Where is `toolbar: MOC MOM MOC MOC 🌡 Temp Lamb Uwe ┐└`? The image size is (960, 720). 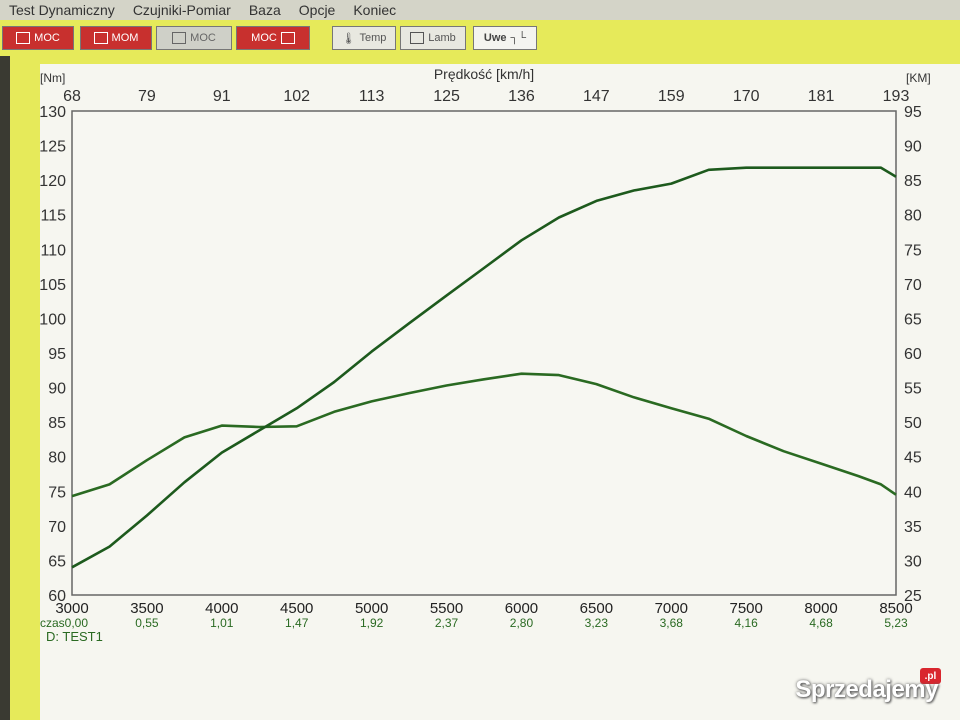 toolbar: MOC MOM MOC MOC 🌡 Temp Lamb Uwe ┐└ is located at coordinates (480, 38).